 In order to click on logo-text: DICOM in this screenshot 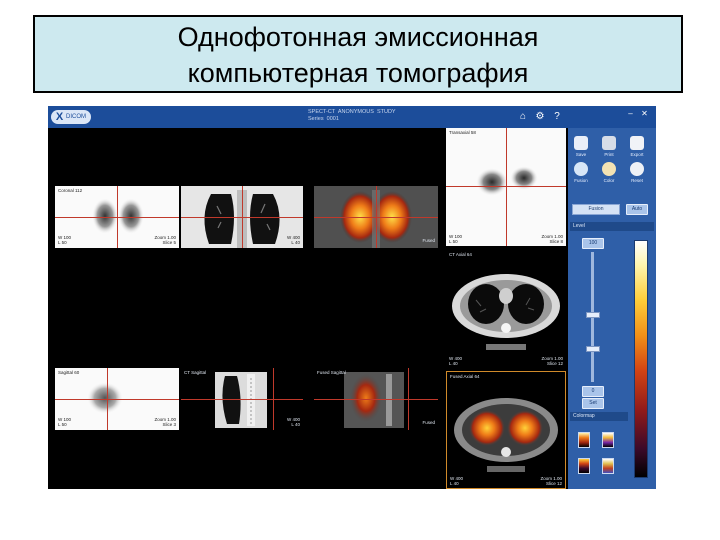, I will do `click(76, 117)`.